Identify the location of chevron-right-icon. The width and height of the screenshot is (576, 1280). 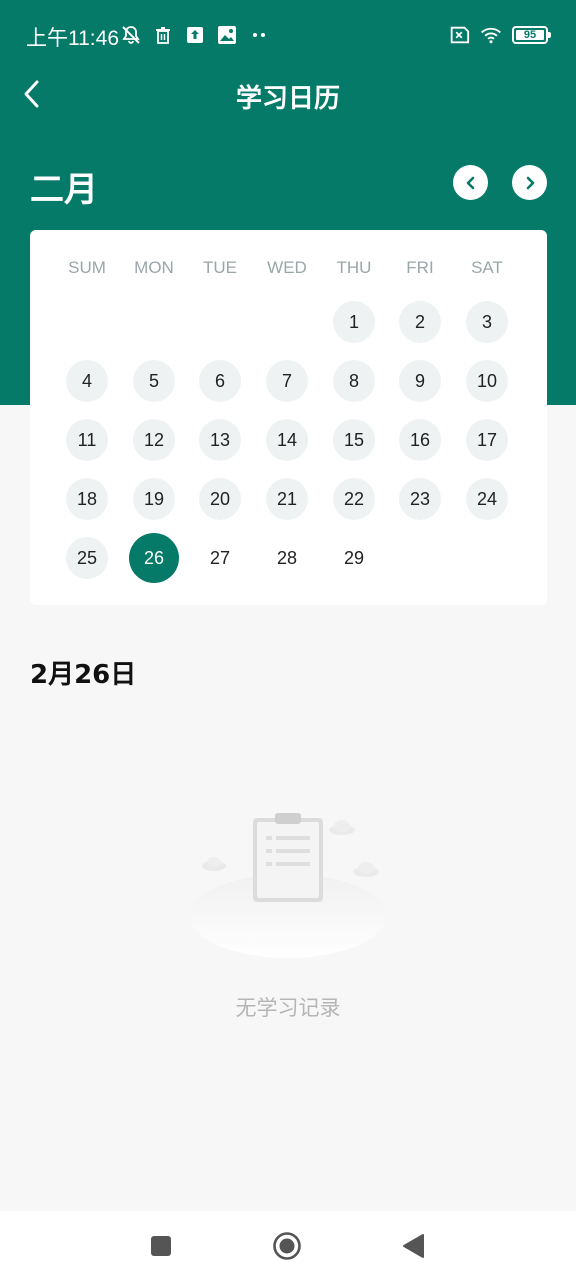
(530, 182).